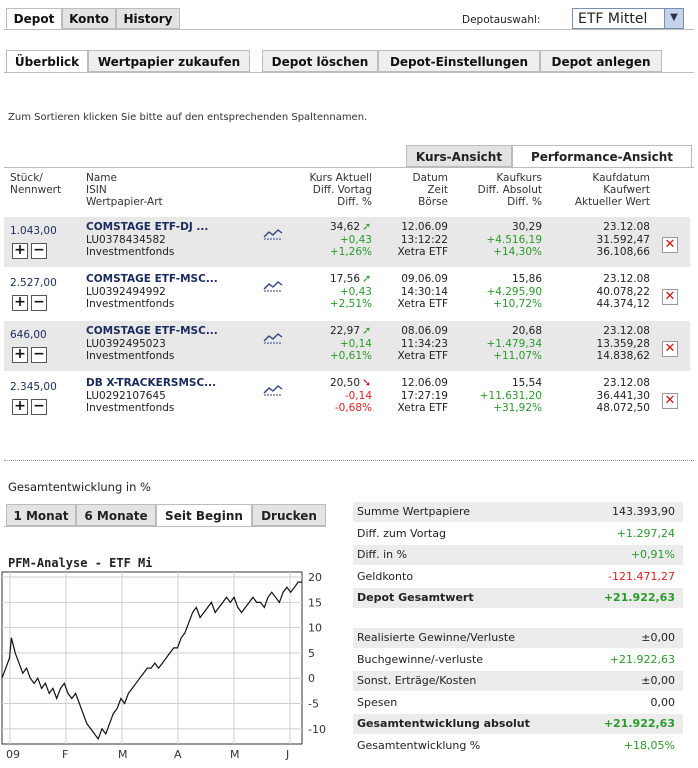 Image resolution: width=698 pixels, height=768 pixels. What do you see at coordinates (518, 660) in the screenshot?
I see `summary-row: Buchgewinne/-verluste +21.922,63` at bounding box center [518, 660].